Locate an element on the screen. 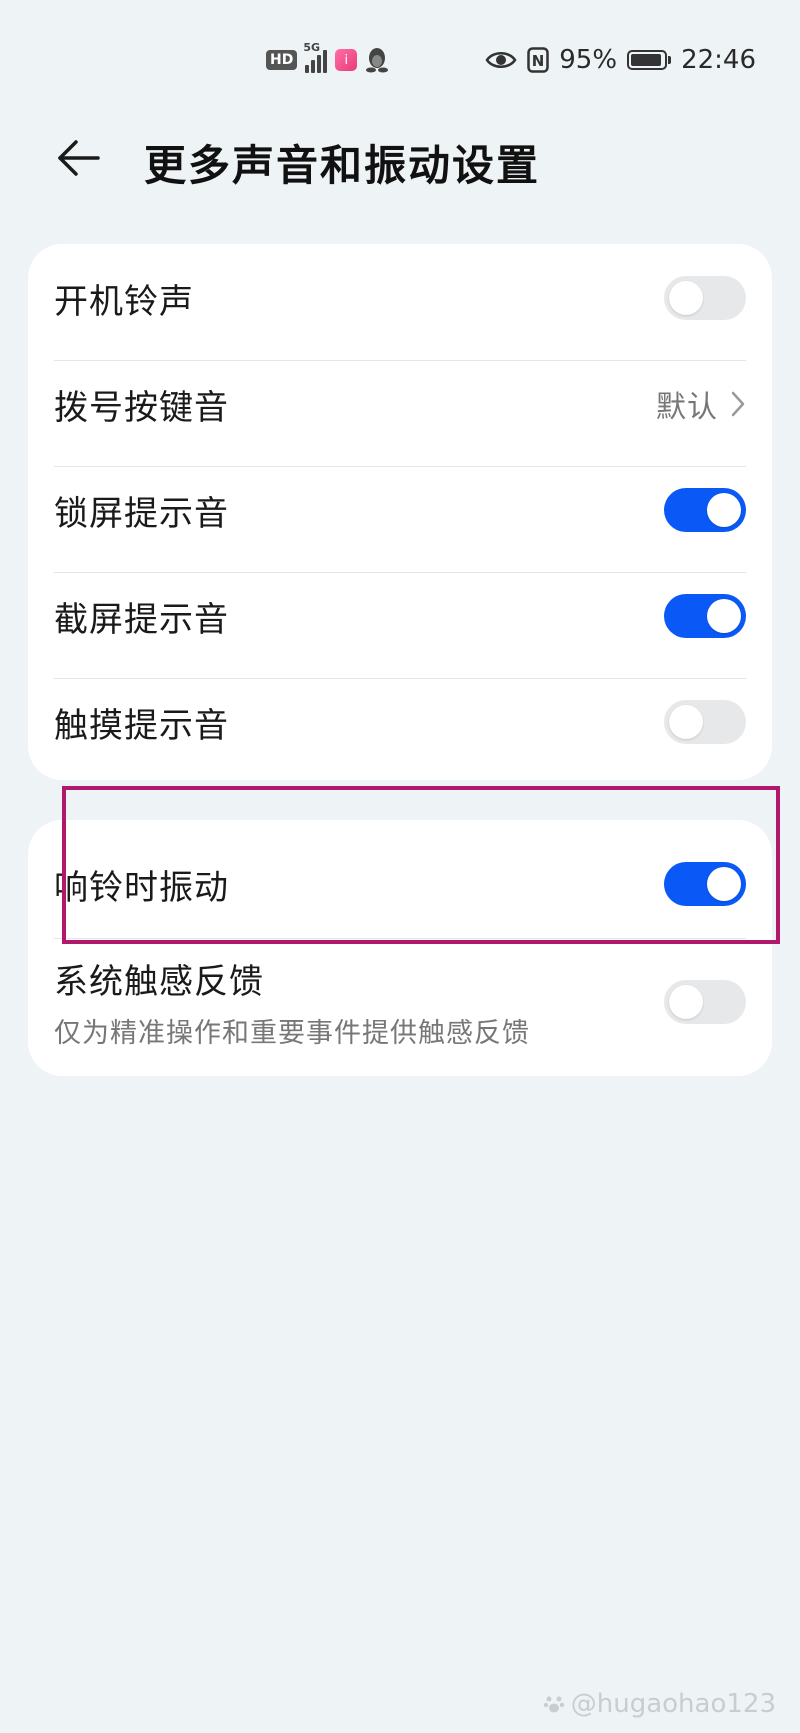 The width and height of the screenshot is (800, 1733). battery-icon is located at coordinates (649, 60).